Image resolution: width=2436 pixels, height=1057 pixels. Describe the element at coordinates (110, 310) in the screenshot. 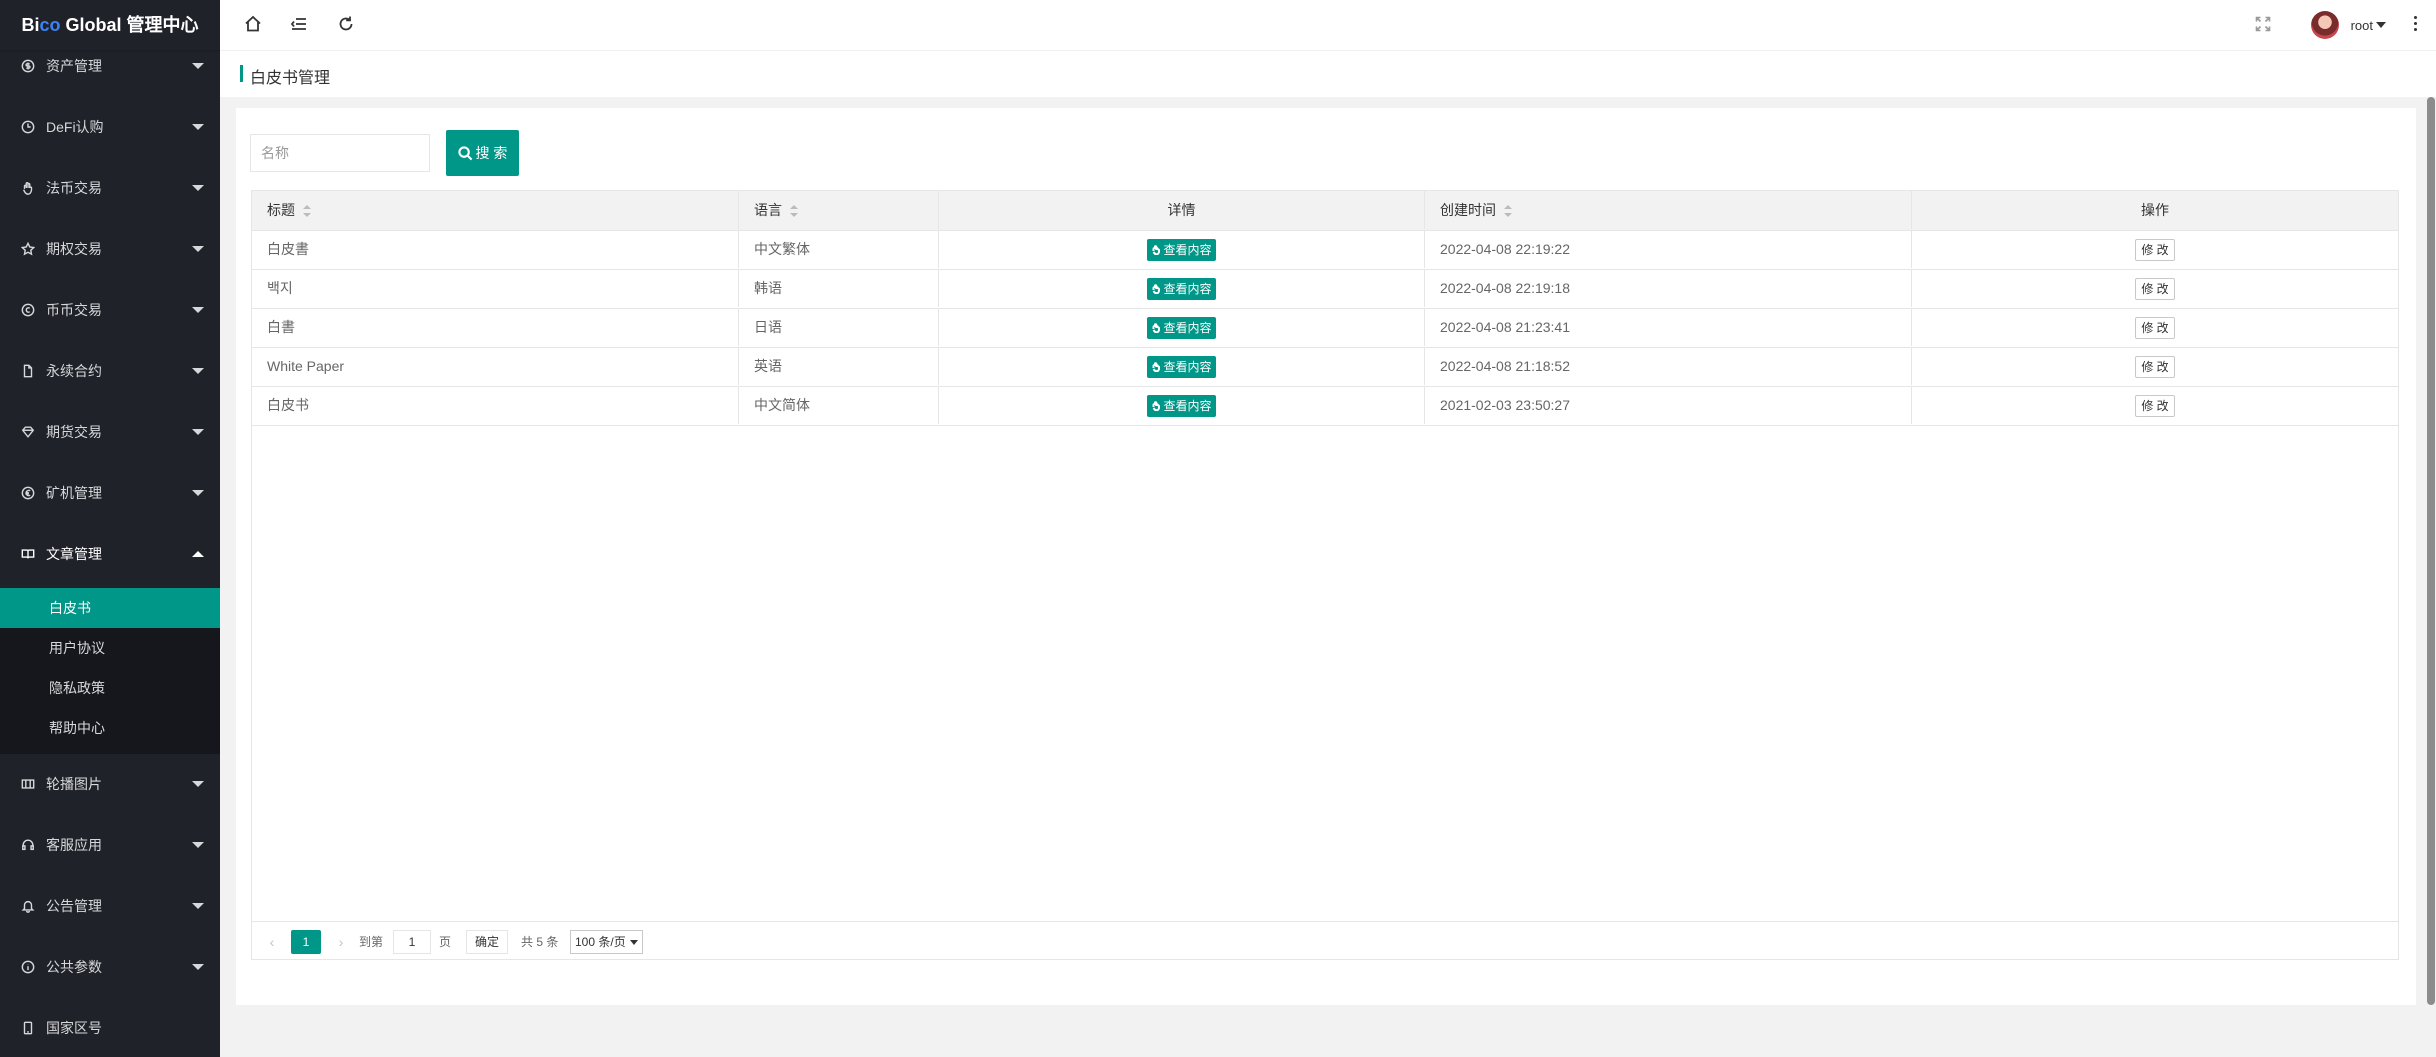

I see `sidebar-item-spot: 币币交易` at that location.